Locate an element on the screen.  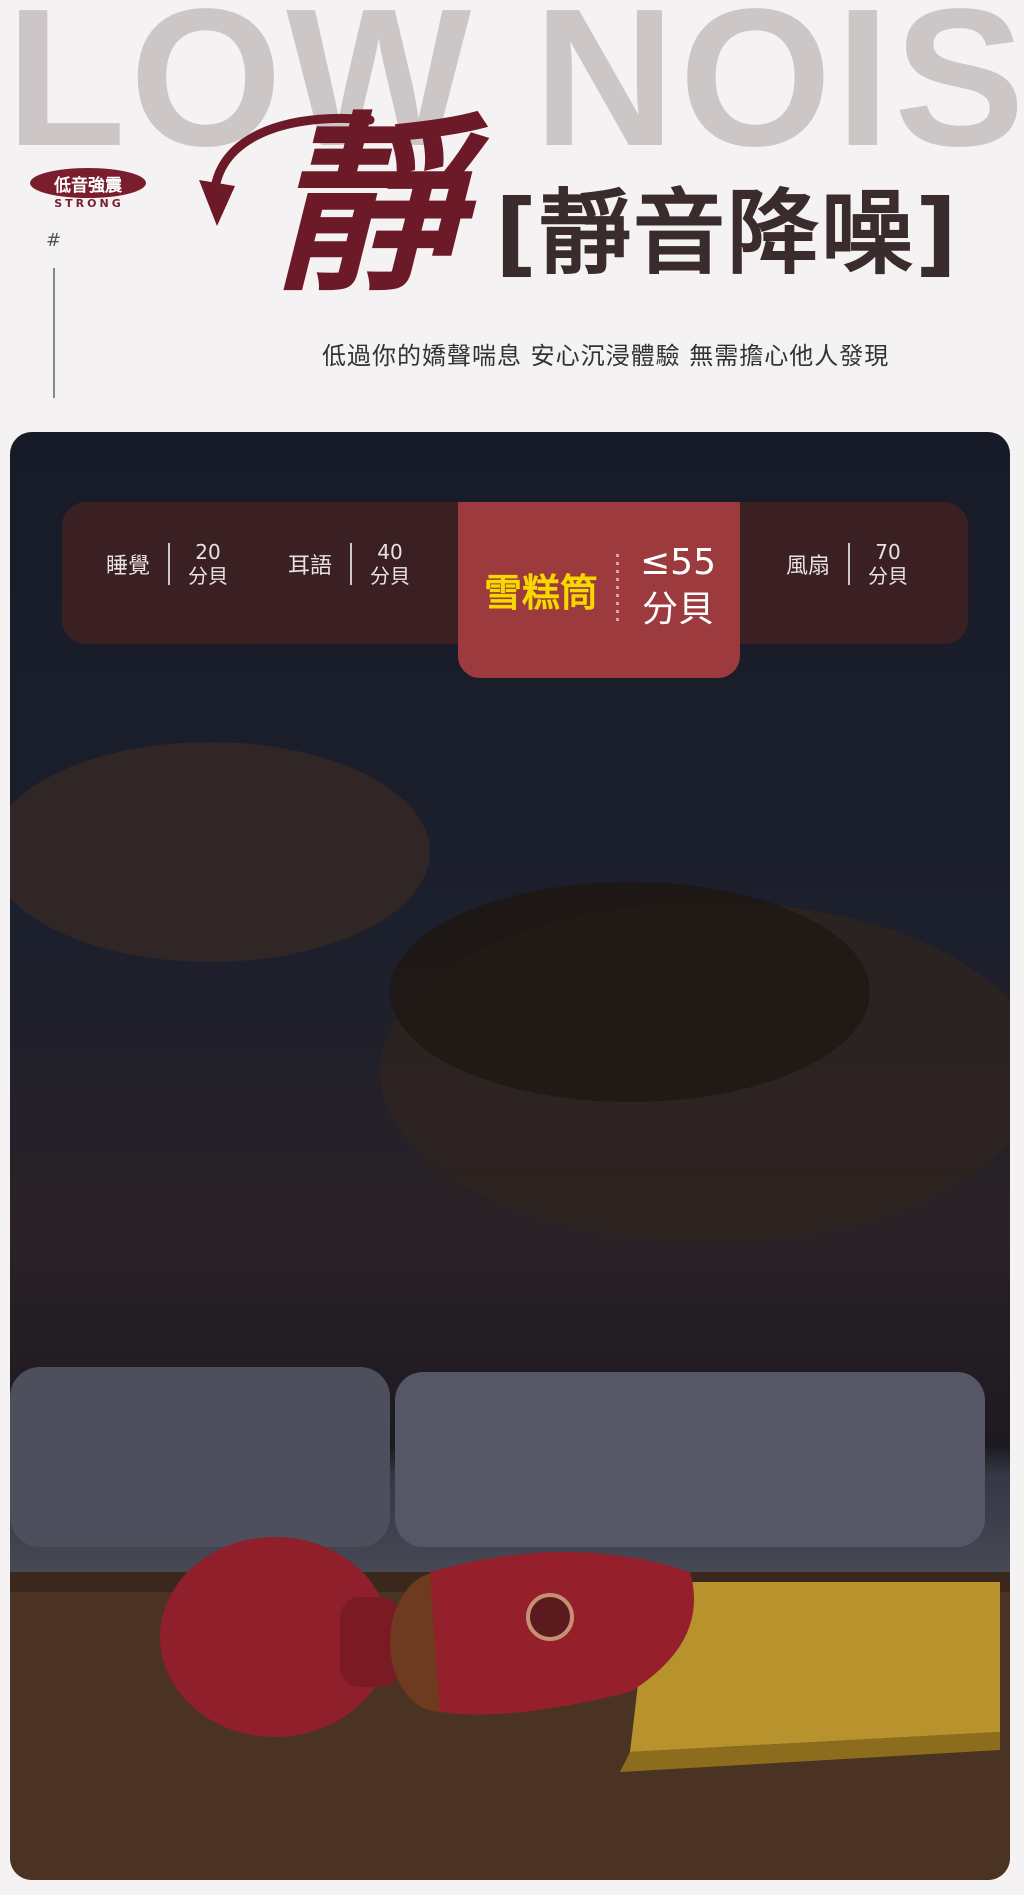
noise-item-value: 70 is located at coordinates (888, 552).